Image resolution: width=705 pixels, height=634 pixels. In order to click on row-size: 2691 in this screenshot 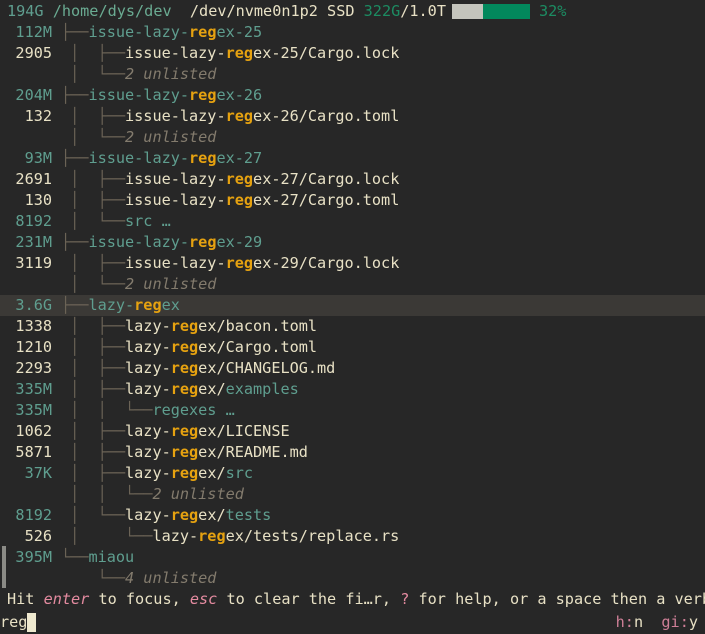, I will do `click(33, 179)`.